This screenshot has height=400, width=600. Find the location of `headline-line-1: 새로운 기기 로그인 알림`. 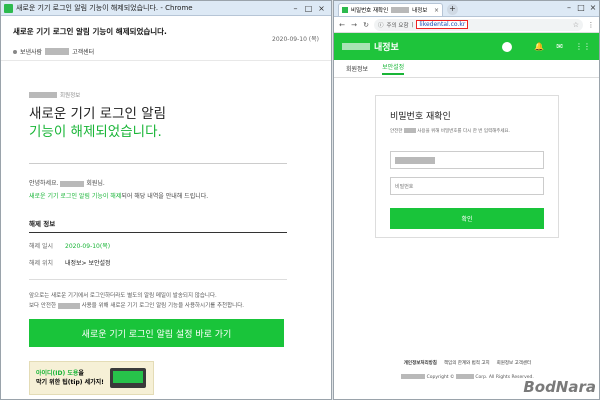

headline-line-1: 새로운 기기 로그인 알림 is located at coordinates (98, 114).